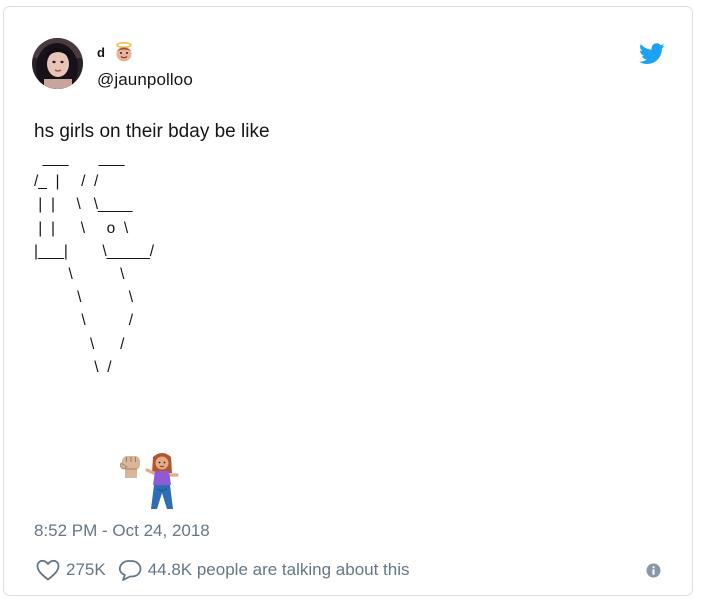 Image resolution: width=704 pixels, height=605 pixels. What do you see at coordinates (129, 467) in the screenshot?
I see `raised-fist-emoji-icon` at bounding box center [129, 467].